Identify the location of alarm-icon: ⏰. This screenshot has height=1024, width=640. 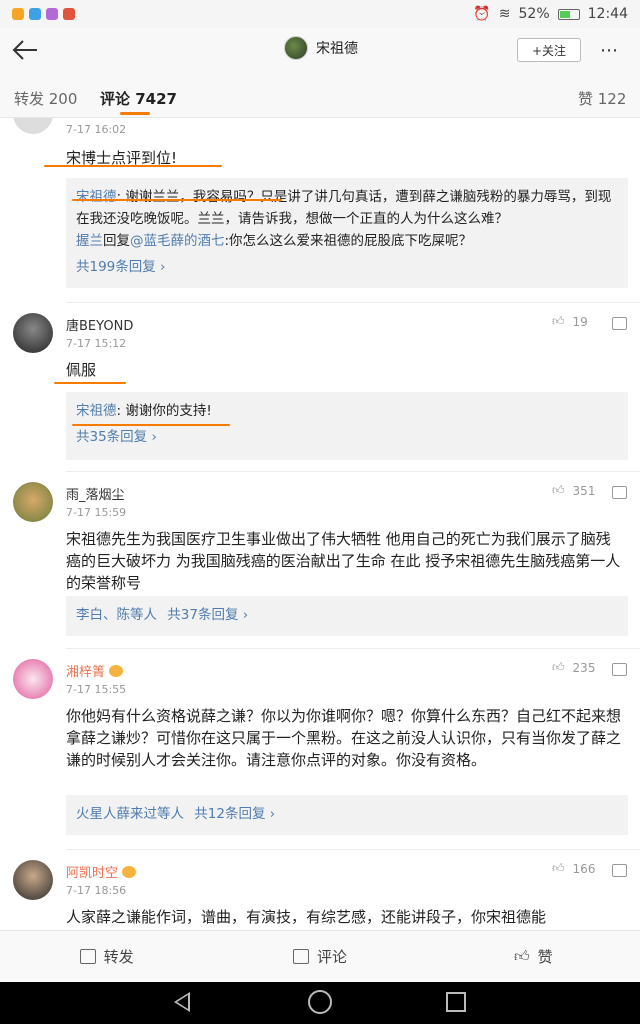
(482, 14).